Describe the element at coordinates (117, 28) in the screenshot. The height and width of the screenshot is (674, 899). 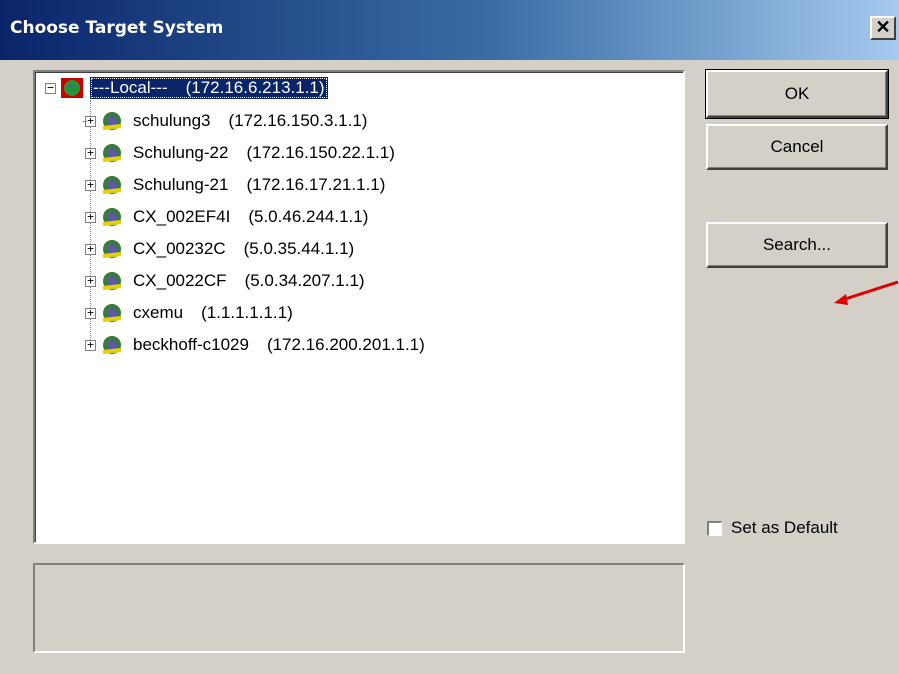
I see `window-title: Choose Target System` at that location.